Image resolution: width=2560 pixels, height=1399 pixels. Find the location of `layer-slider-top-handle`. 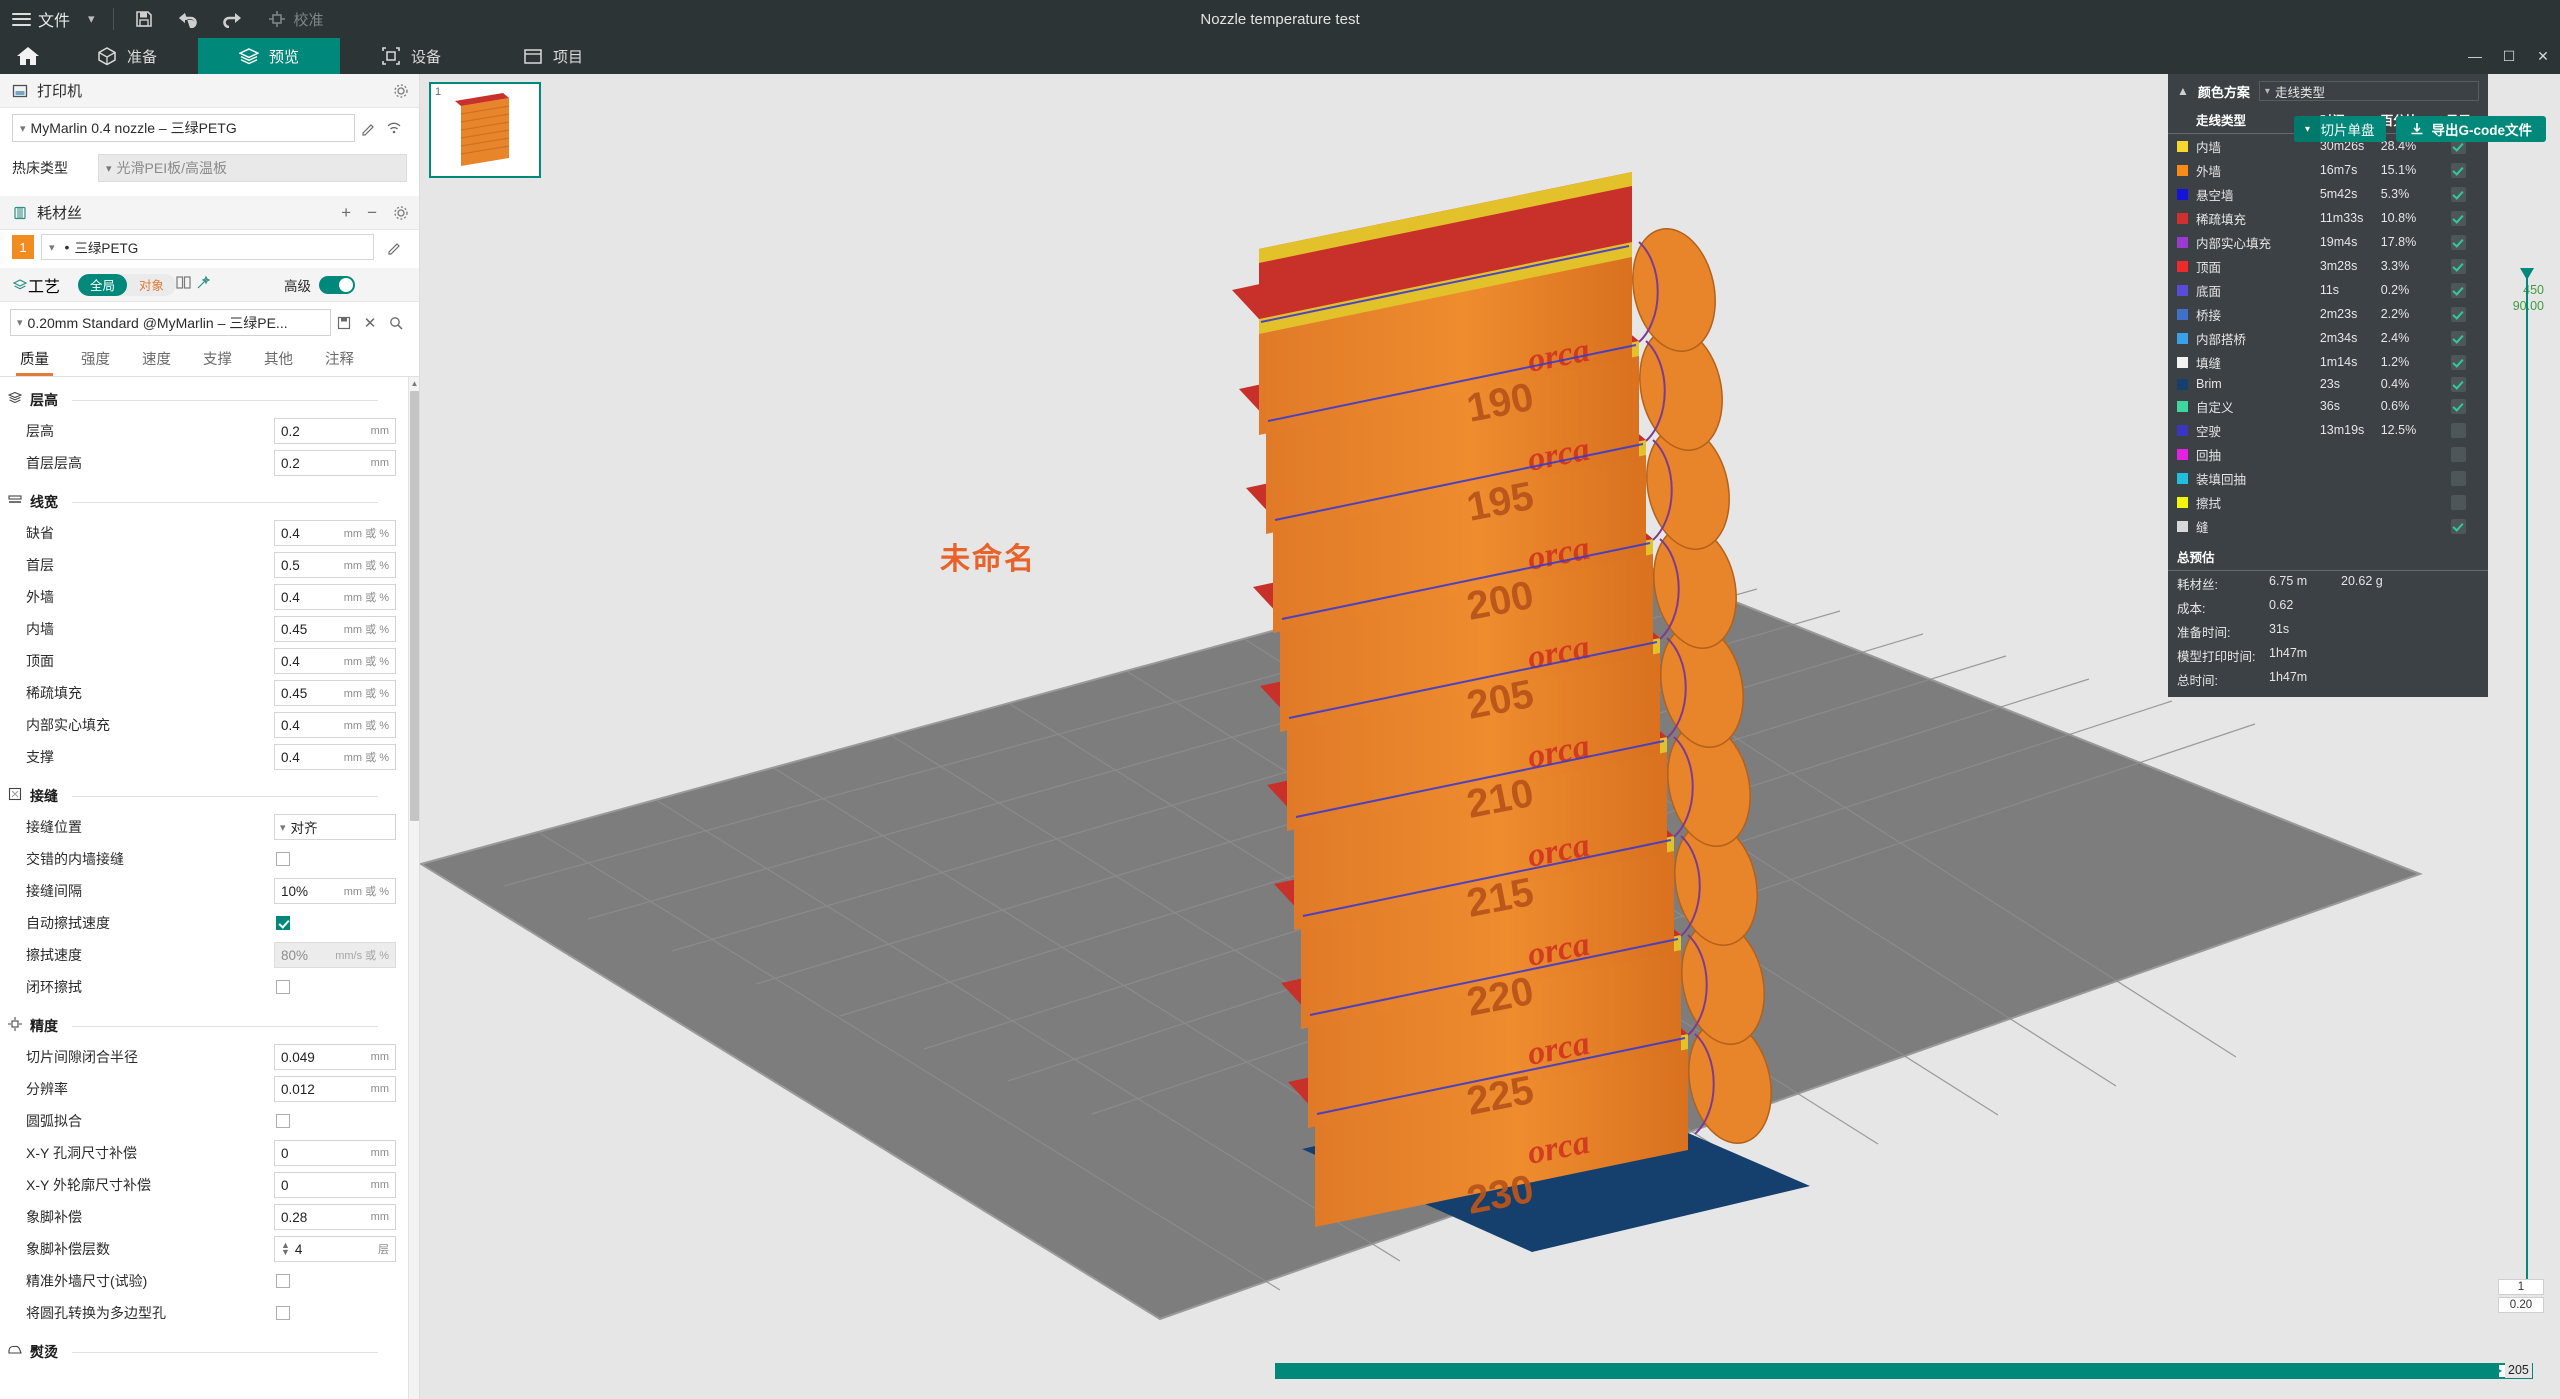

layer-slider-top-handle is located at coordinates (2527, 274).